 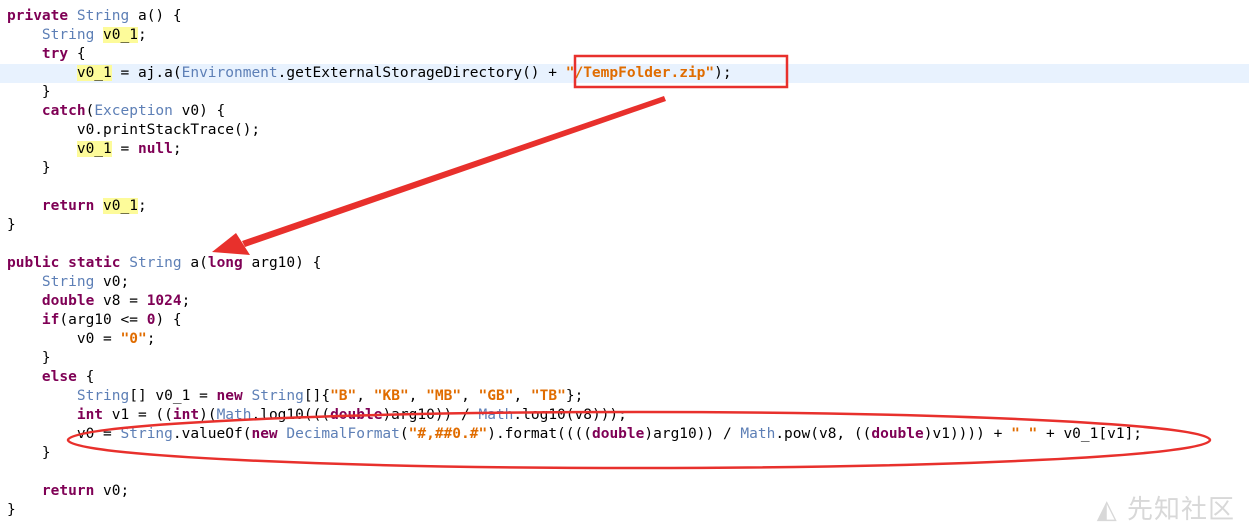 What do you see at coordinates (624, 130) in the screenshot?
I see `code-line: v0.printStackTrace();` at bounding box center [624, 130].